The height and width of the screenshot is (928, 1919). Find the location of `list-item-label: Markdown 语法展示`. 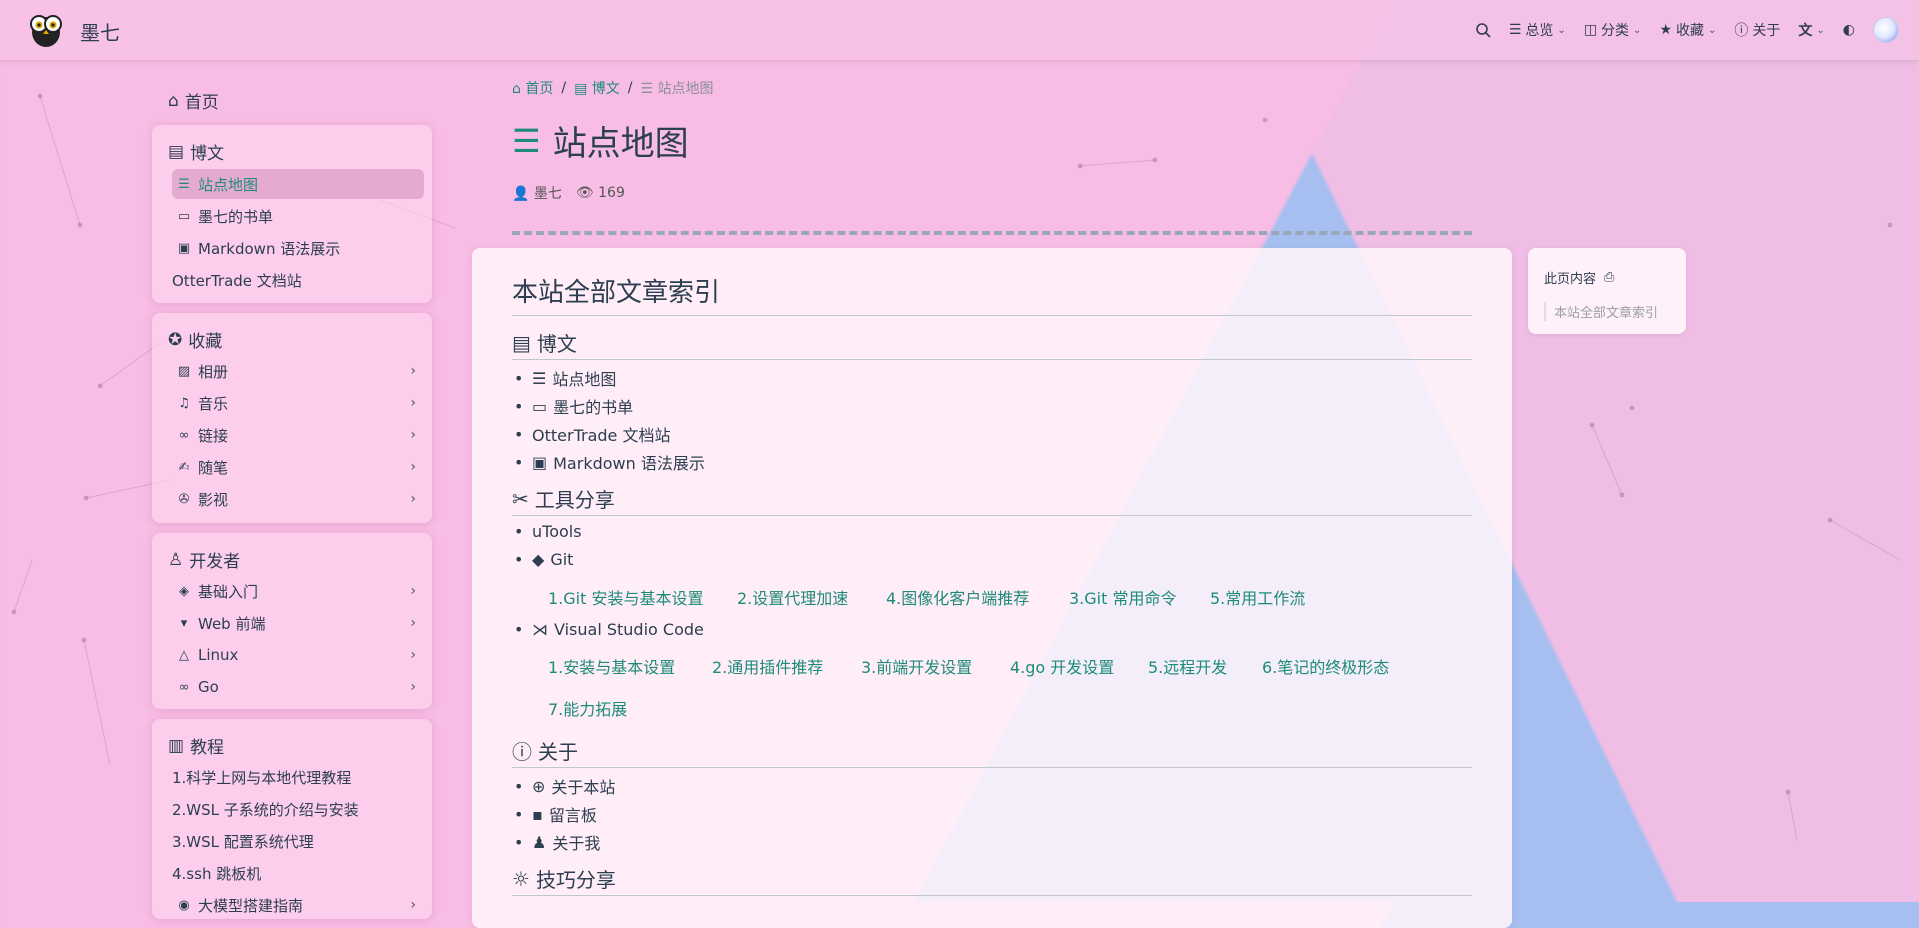

list-item-label: Markdown 语法展示 is located at coordinates (629, 463).